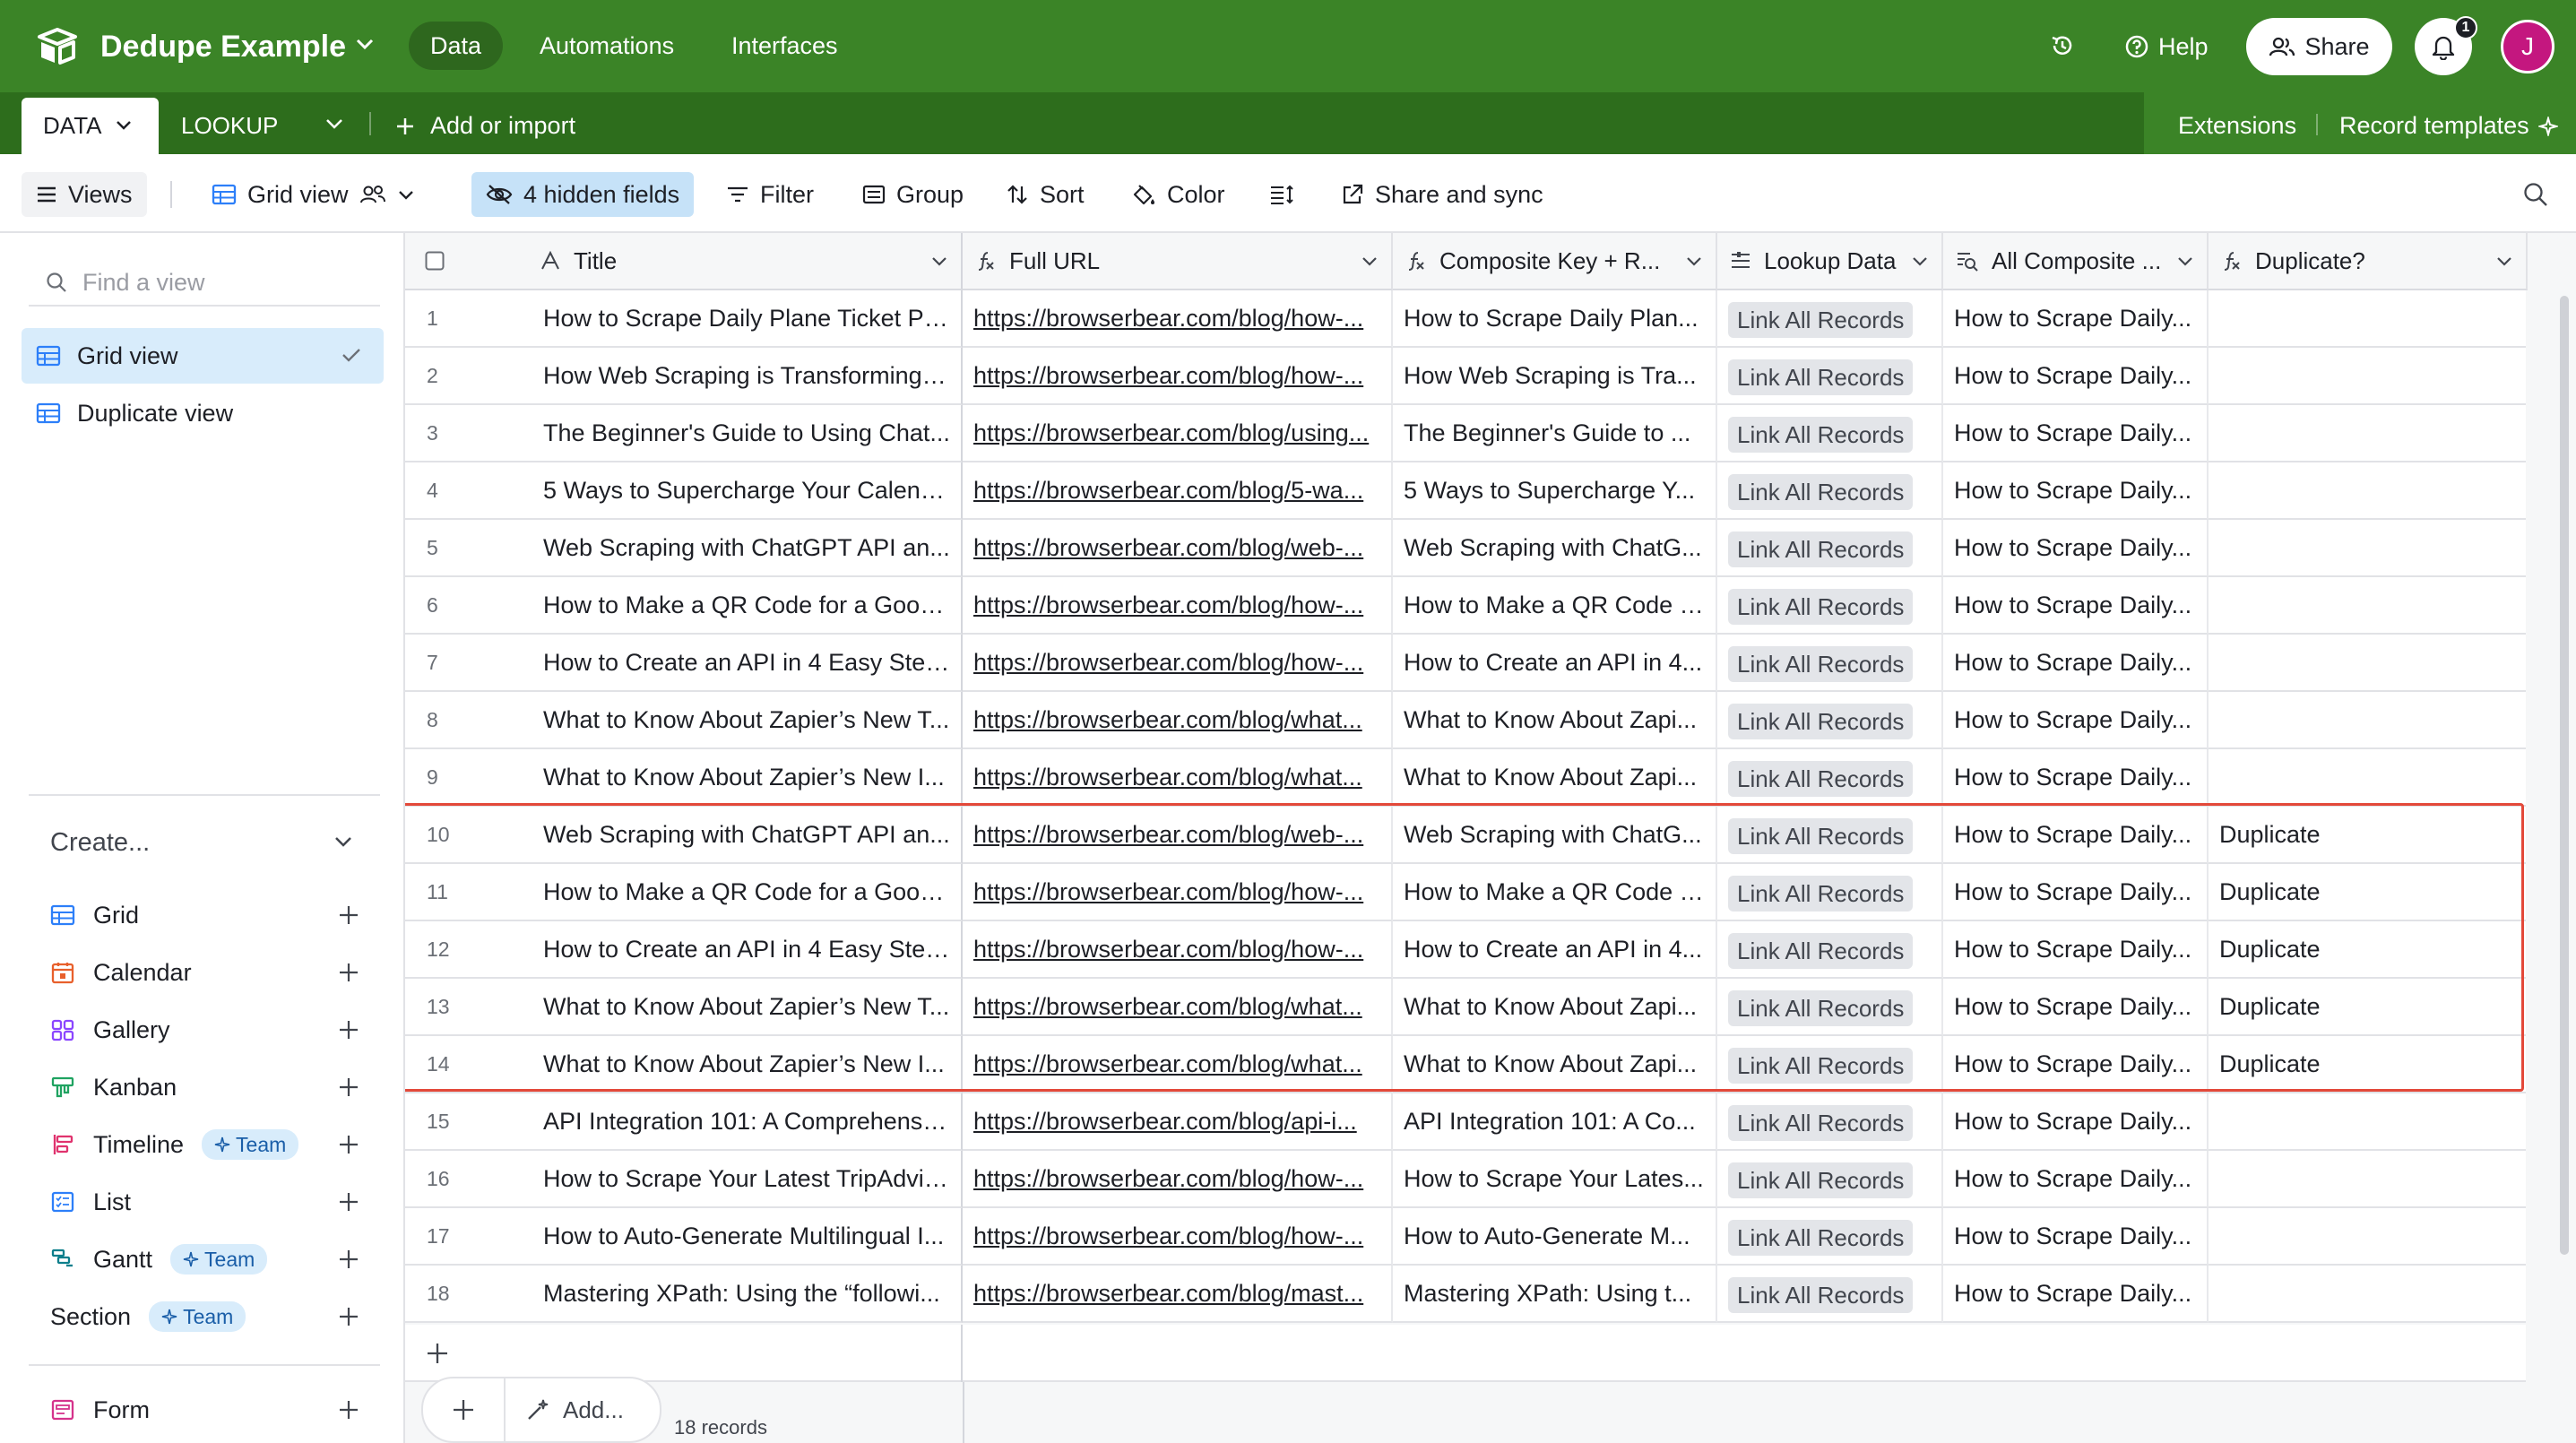  Describe the element at coordinates (406, 195) in the screenshot. I see `view-menu-chevron-down-icon` at that location.